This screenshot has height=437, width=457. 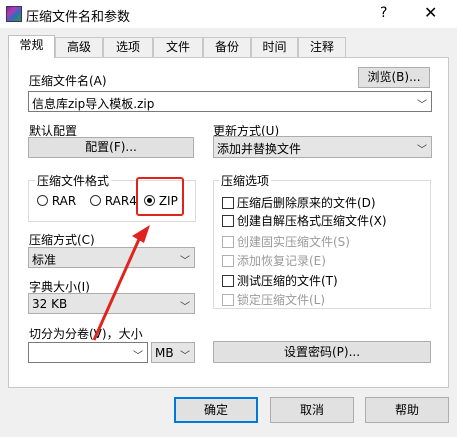 What do you see at coordinates (128, 47) in the screenshot?
I see `tab-options: 选项` at bounding box center [128, 47].